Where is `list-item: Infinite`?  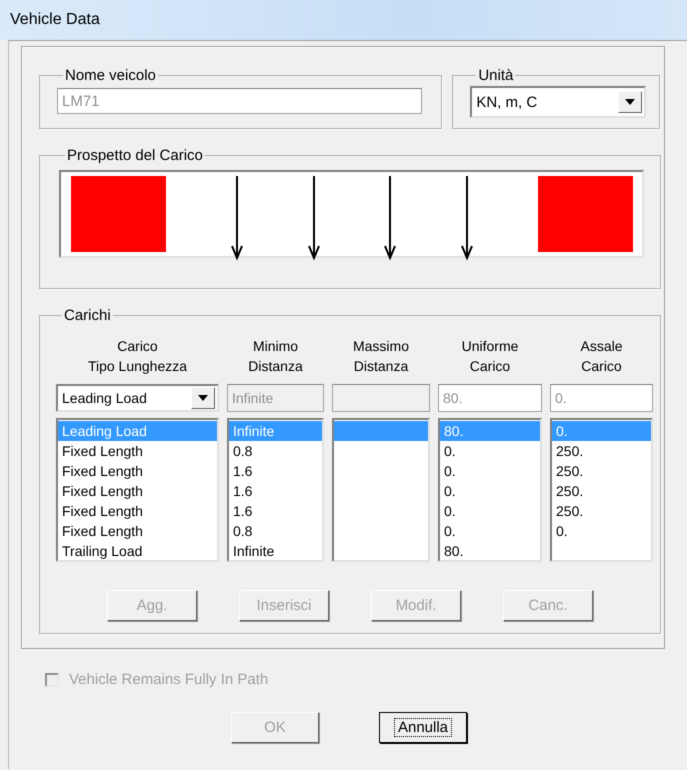
list-item: Infinite is located at coordinates (275, 551).